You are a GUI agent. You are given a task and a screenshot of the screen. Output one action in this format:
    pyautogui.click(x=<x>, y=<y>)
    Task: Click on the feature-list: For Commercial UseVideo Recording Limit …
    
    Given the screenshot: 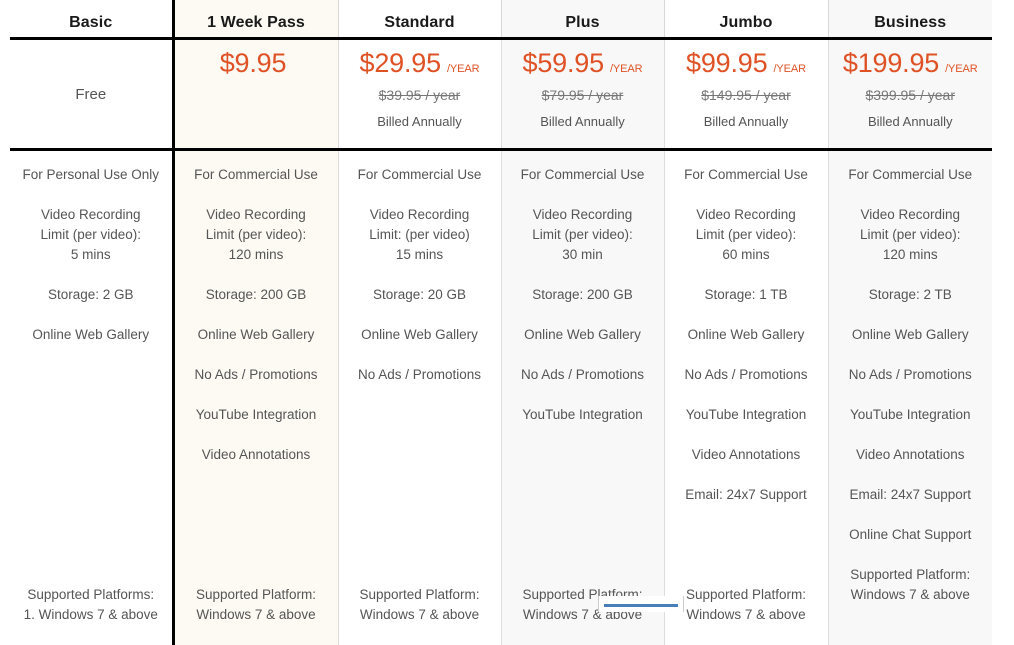 What is the action you would take?
    pyautogui.click(x=746, y=395)
    